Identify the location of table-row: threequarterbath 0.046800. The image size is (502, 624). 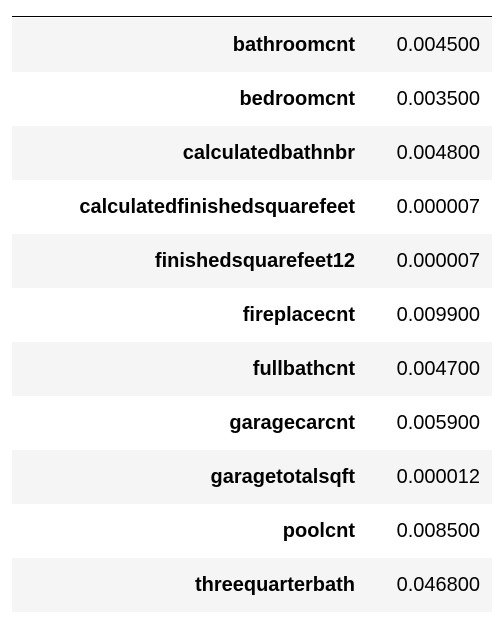
(252, 585).